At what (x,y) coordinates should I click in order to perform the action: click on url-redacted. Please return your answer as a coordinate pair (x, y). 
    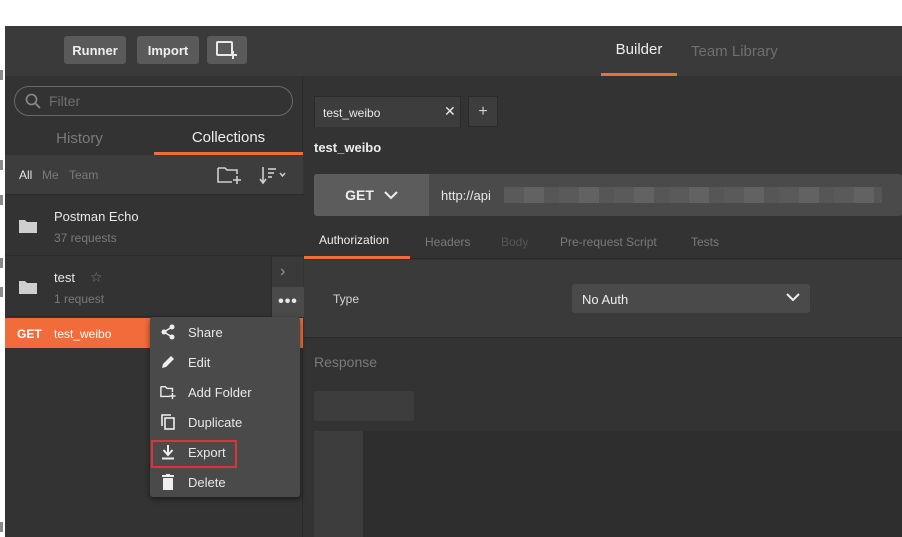
    Looking at the image, I should click on (693, 195).